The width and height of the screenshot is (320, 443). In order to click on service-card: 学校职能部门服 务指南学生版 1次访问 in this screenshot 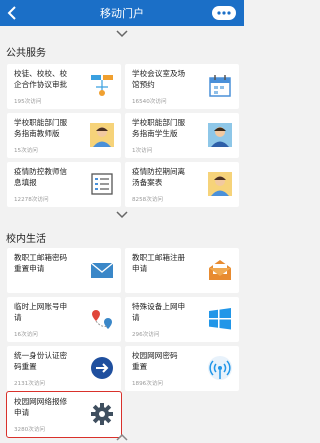, I will do `click(182, 135)`.